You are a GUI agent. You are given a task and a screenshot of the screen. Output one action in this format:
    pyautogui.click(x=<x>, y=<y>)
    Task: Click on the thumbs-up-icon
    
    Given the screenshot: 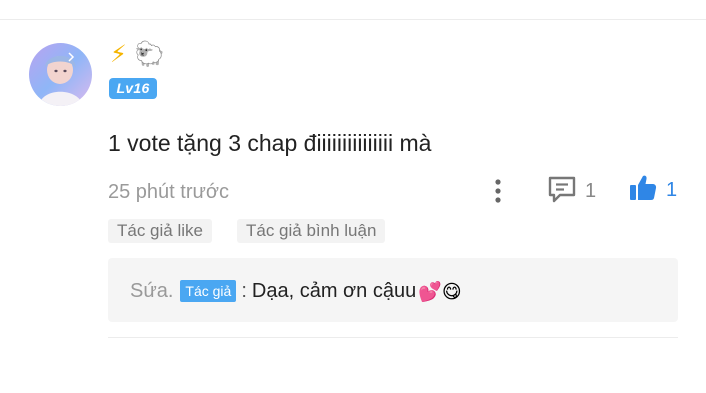 What is the action you would take?
    pyautogui.click(x=643, y=190)
    